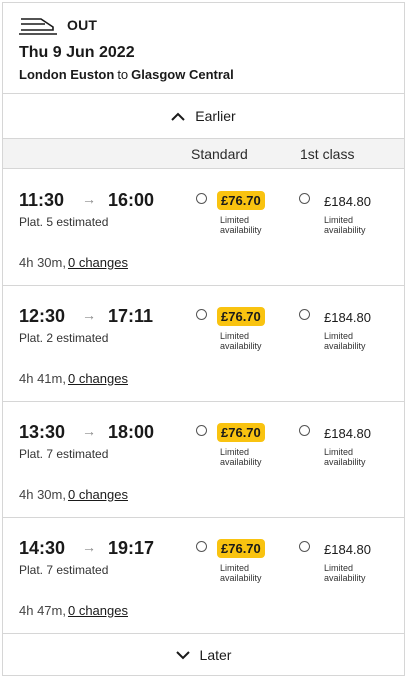 Image resolution: width=409 pixels, height=680 pixels. I want to click on chevron-up-icon, so click(178, 116).